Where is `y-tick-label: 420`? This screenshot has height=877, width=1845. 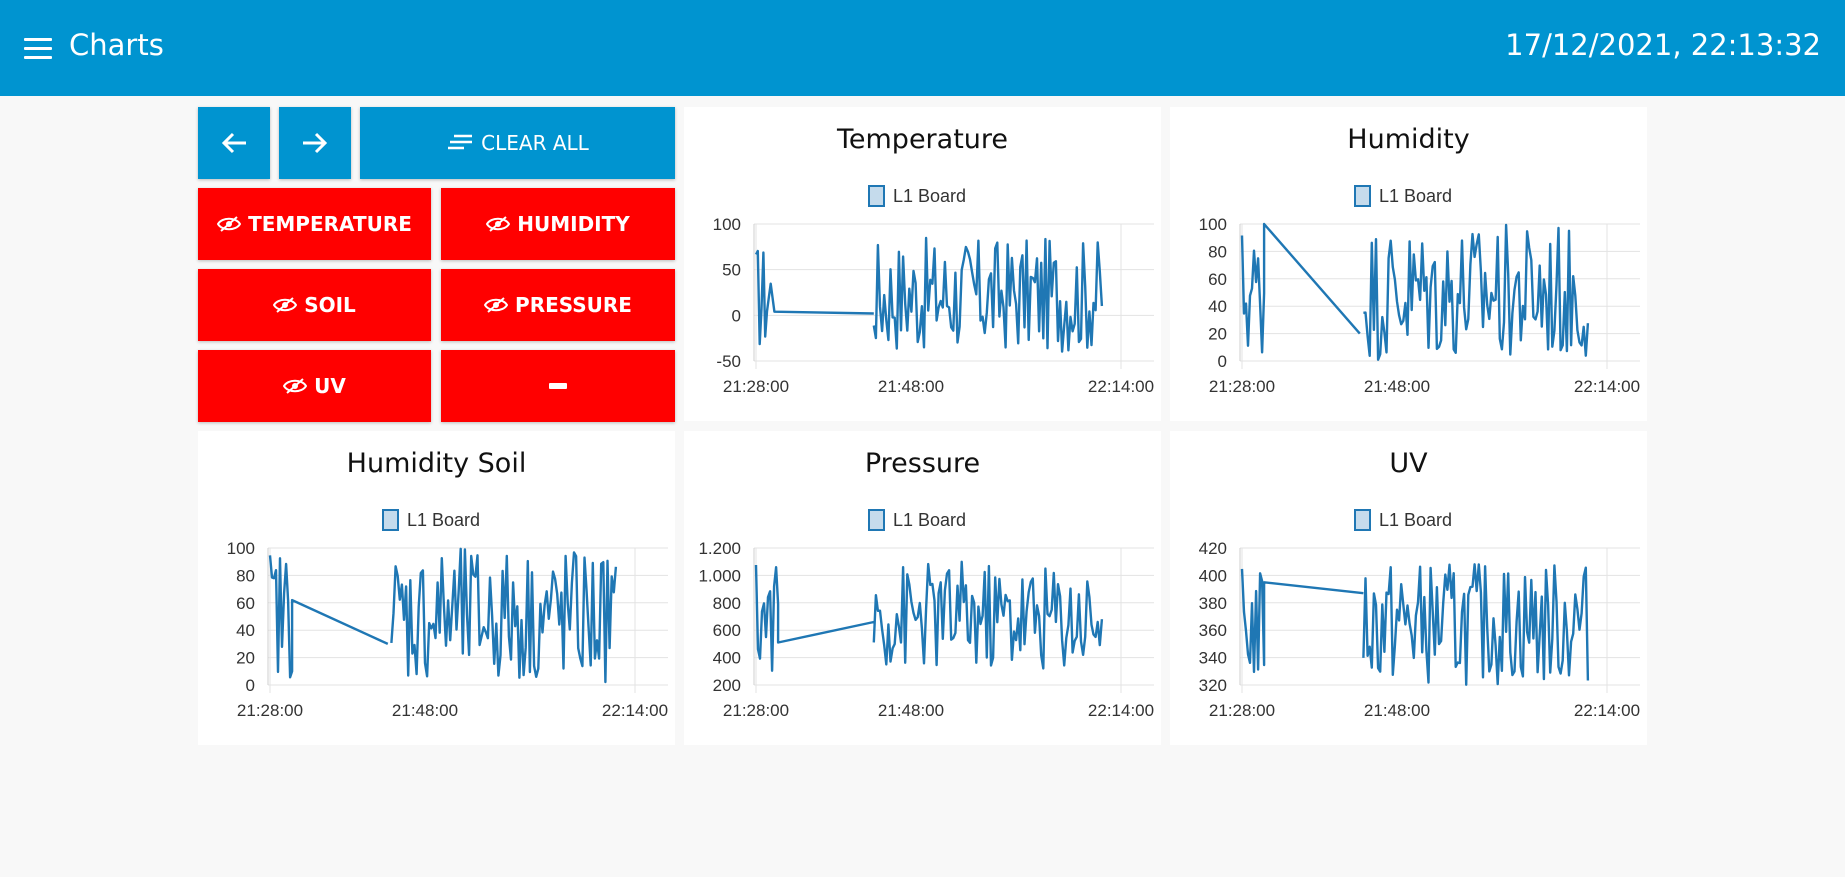
y-tick-label: 420 is located at coordinates (1213, 548).